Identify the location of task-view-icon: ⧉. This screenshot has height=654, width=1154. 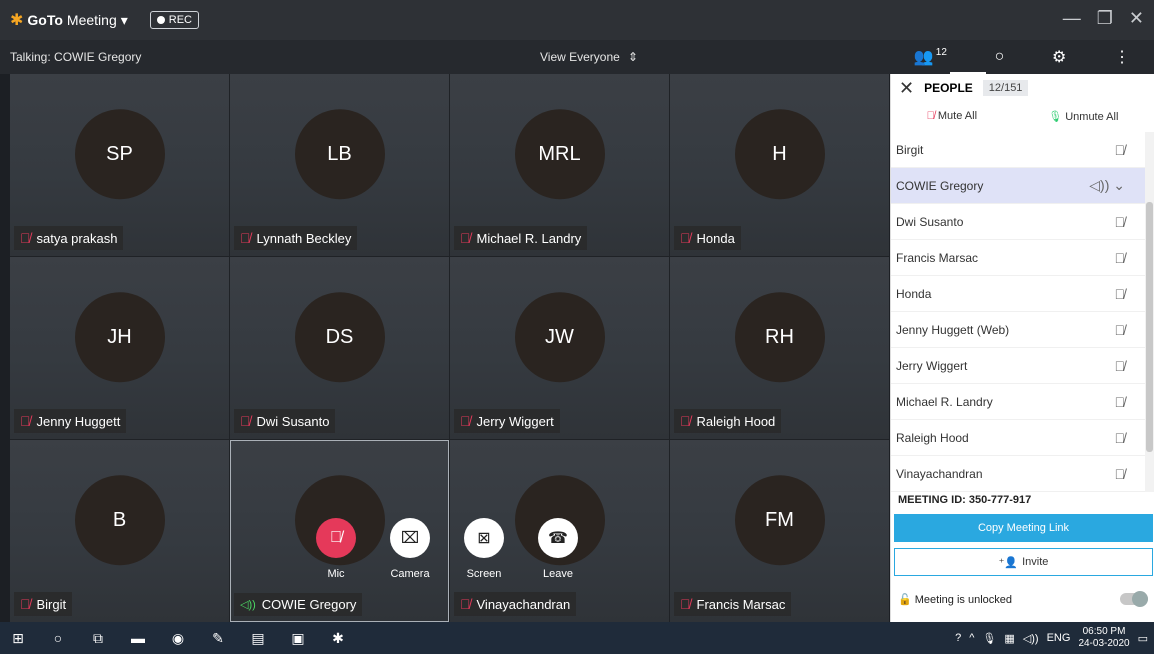
(98, 638).